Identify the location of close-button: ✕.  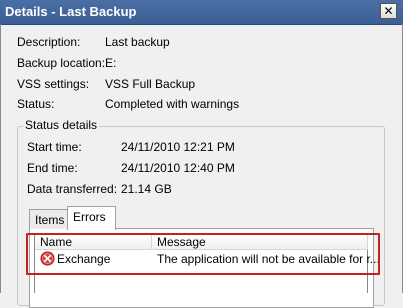
(388, 11).